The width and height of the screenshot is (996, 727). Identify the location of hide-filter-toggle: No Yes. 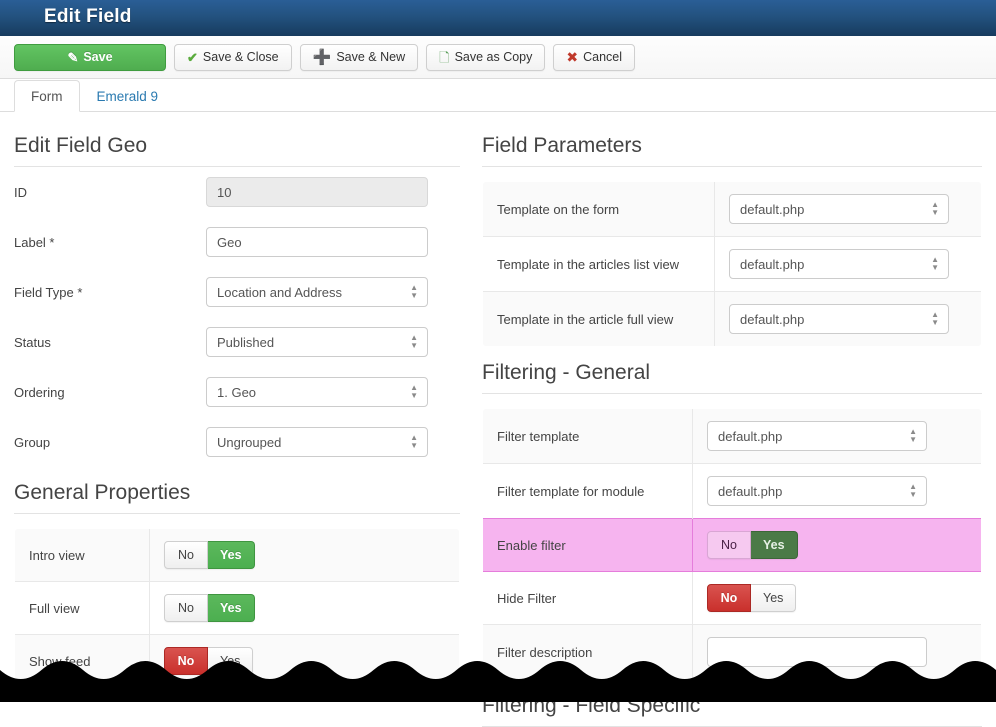
(752, 598).